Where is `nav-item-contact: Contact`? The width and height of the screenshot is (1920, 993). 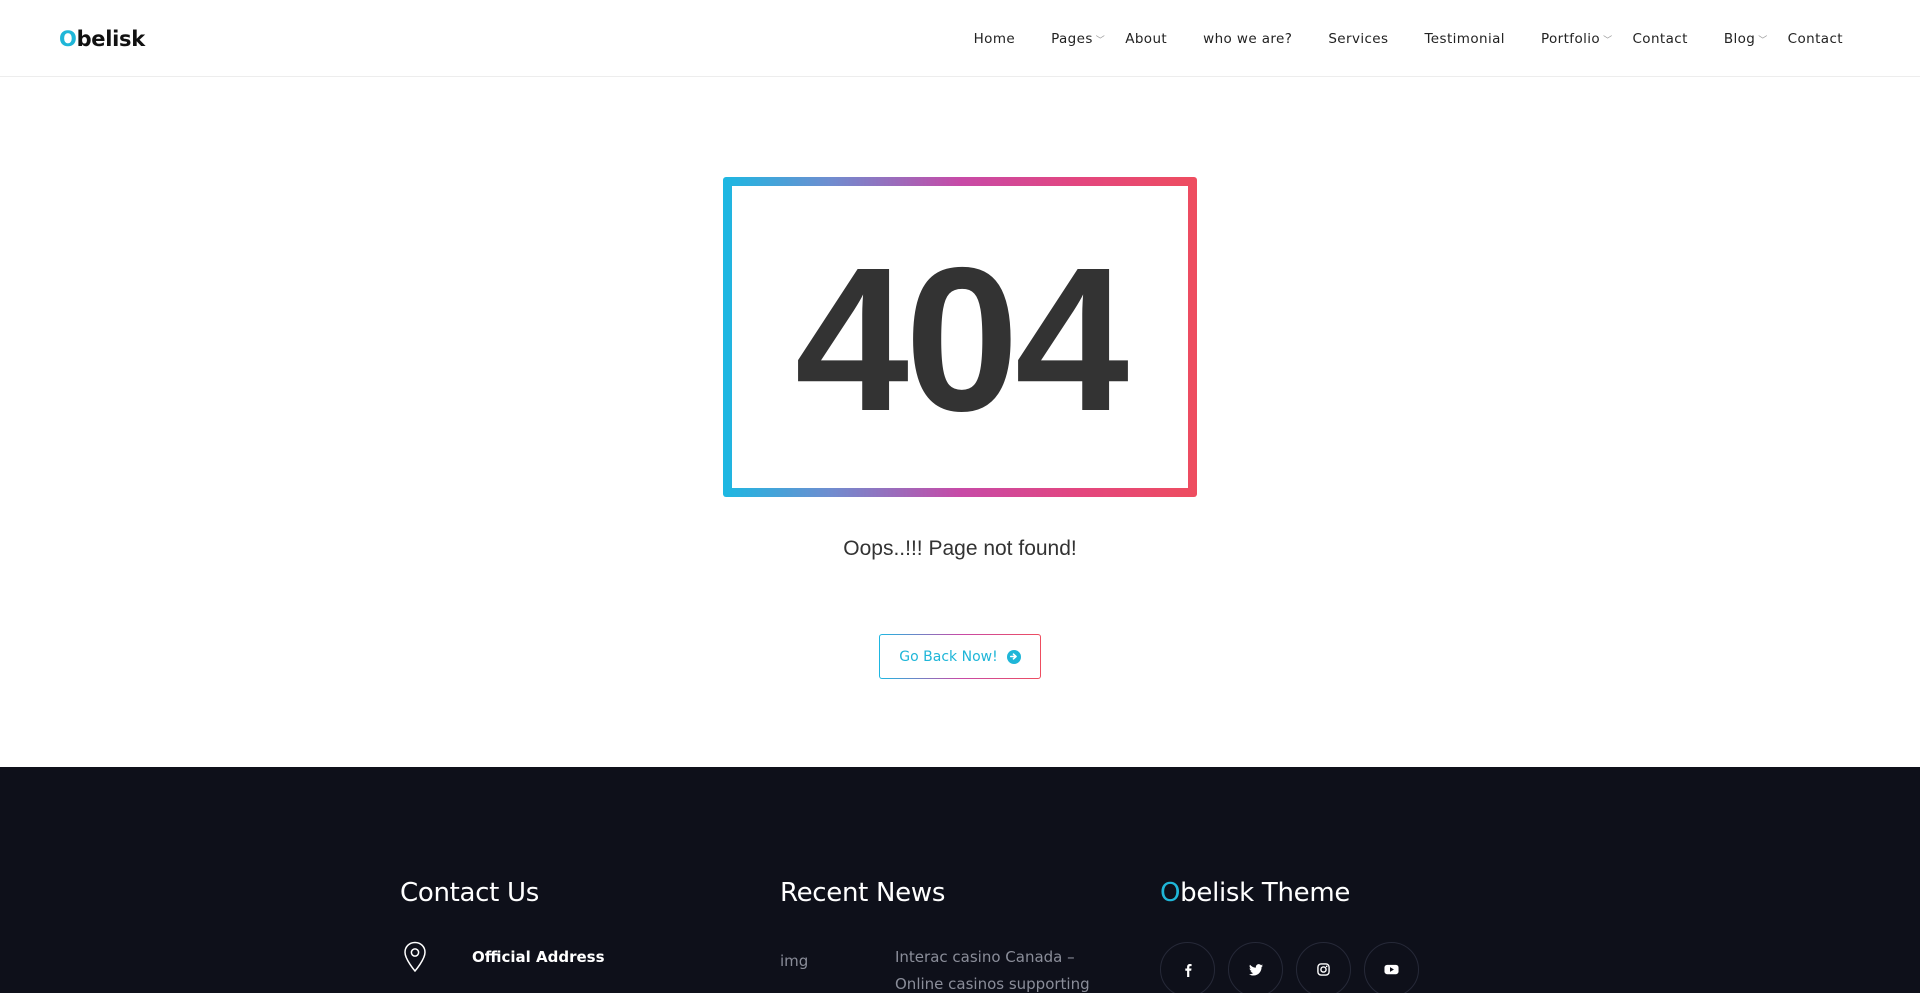
nav-item-contact: Contact is located at coordinates (1659, 39).